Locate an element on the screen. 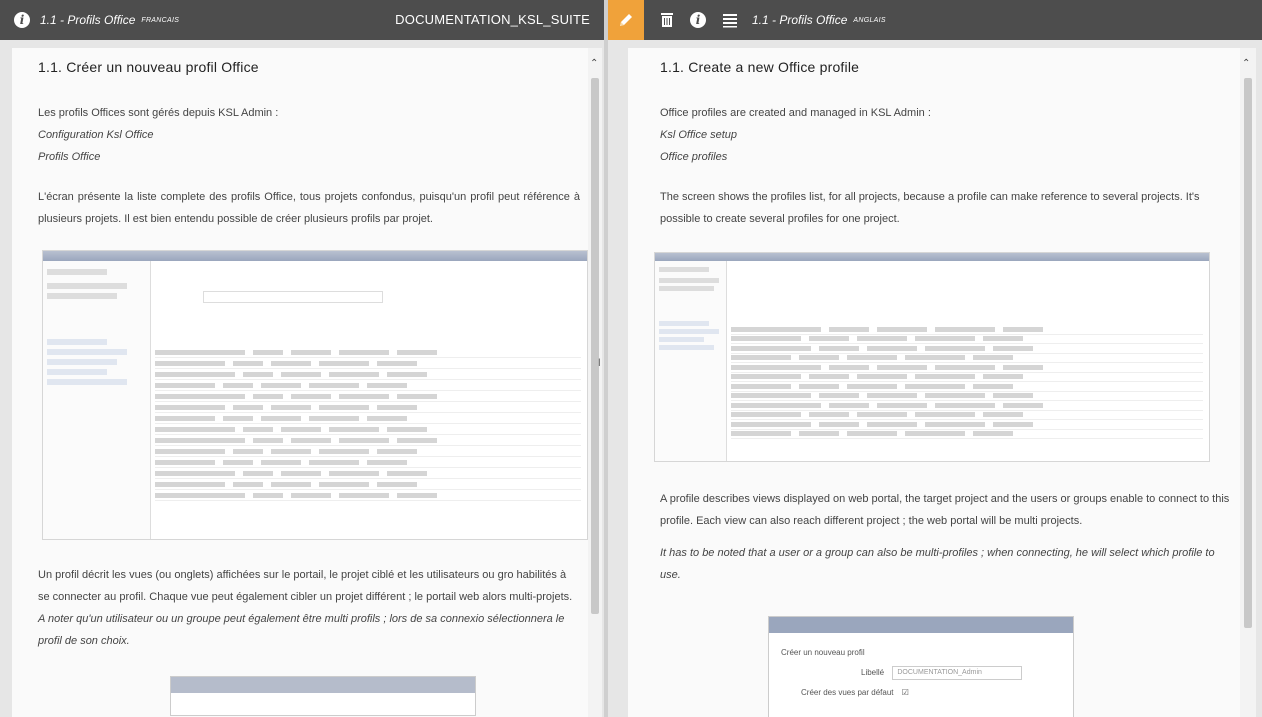  right-heading: 1.1. Create a new Office profile is located at coordinates (760, 67).